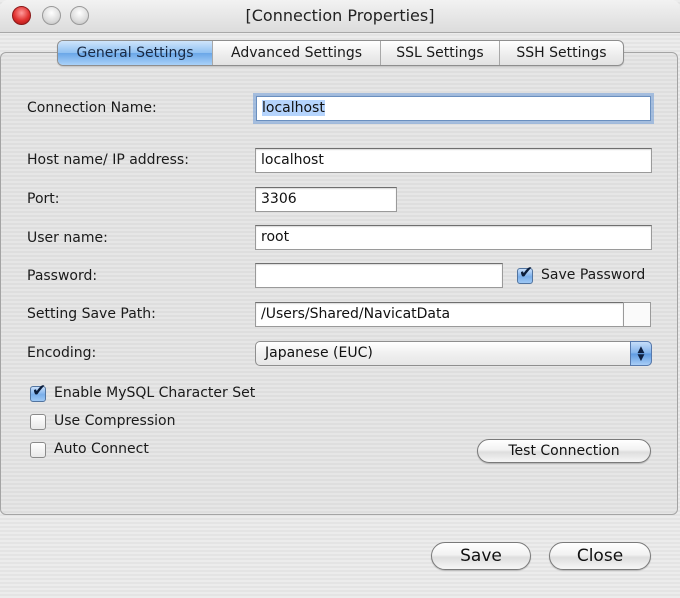 Image resolution: width=680 pixels, height=598 pixels. What do you see at coordinates (641, 353) in the screenshot?
I see `popup-arrows-icon: ▲ ▼` at bounding box center [641, 353].